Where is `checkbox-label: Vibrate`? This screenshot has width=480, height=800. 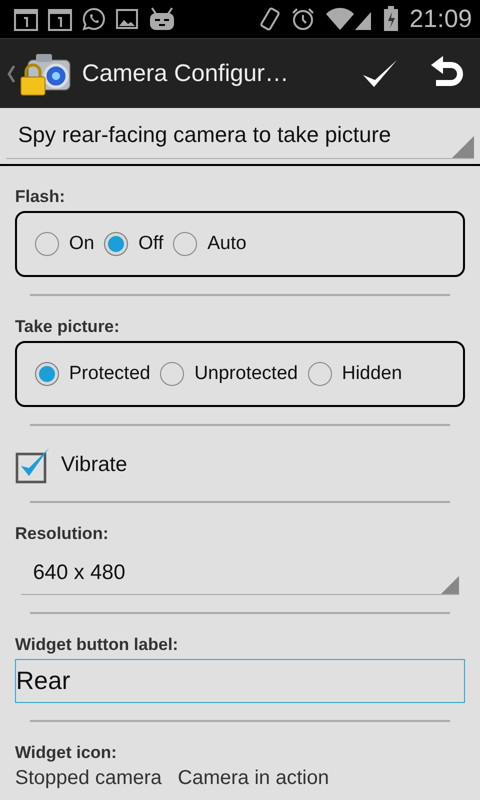 checkbox-label: Vibrate is located at coordinates (94, 465).